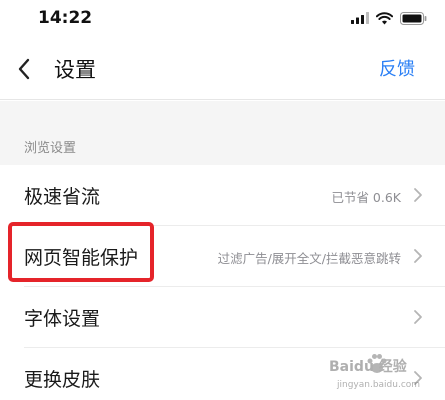  I want to click on back-chevron-icon, so click(25, 69).